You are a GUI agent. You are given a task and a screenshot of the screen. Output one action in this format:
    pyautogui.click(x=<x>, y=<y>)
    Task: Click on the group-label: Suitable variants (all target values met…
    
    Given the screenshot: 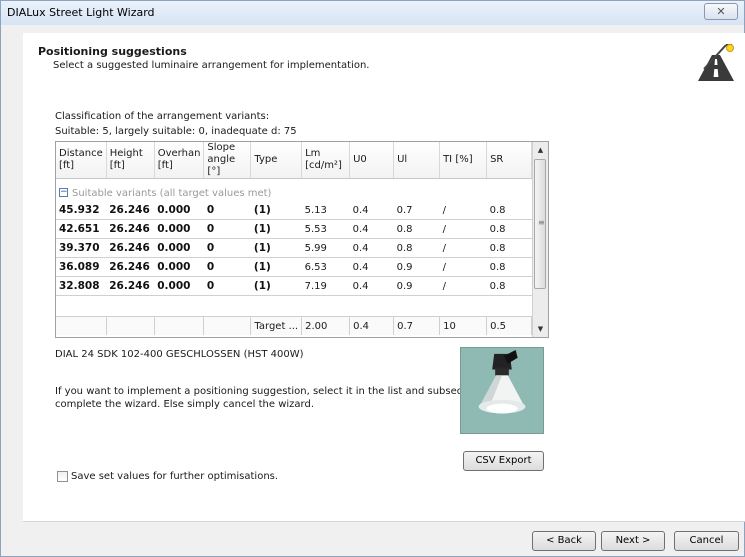 What is the action you would take?
    pyautogui.click(x=172, y=193)
    